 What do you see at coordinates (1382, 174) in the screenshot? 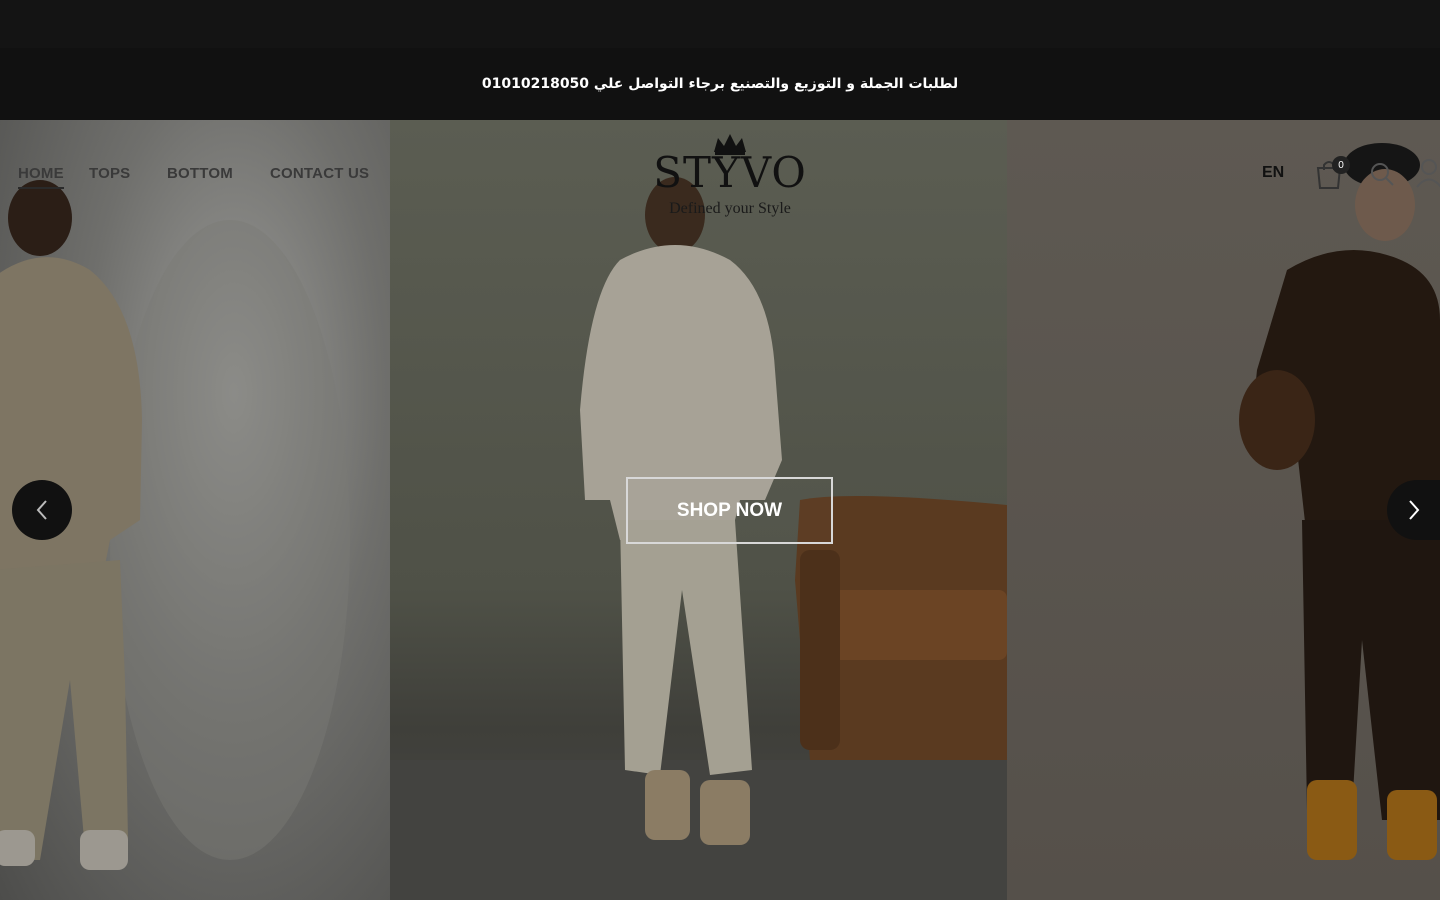
I see `search-icon` at bounding box center [1382, 174].